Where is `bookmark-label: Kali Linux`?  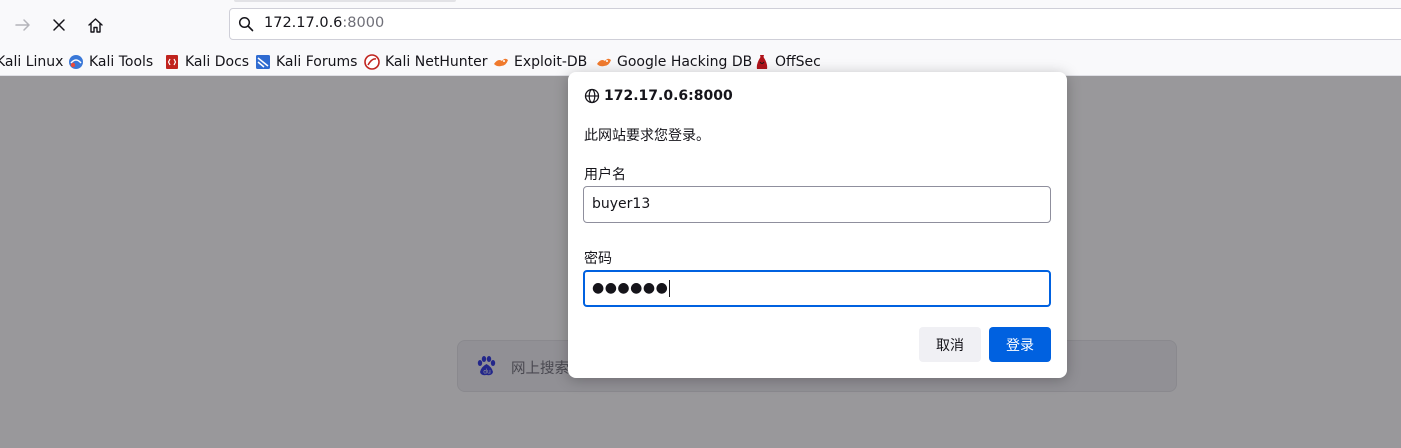
bookmark-label: Kali Linux is located at coordinates (32, 62).